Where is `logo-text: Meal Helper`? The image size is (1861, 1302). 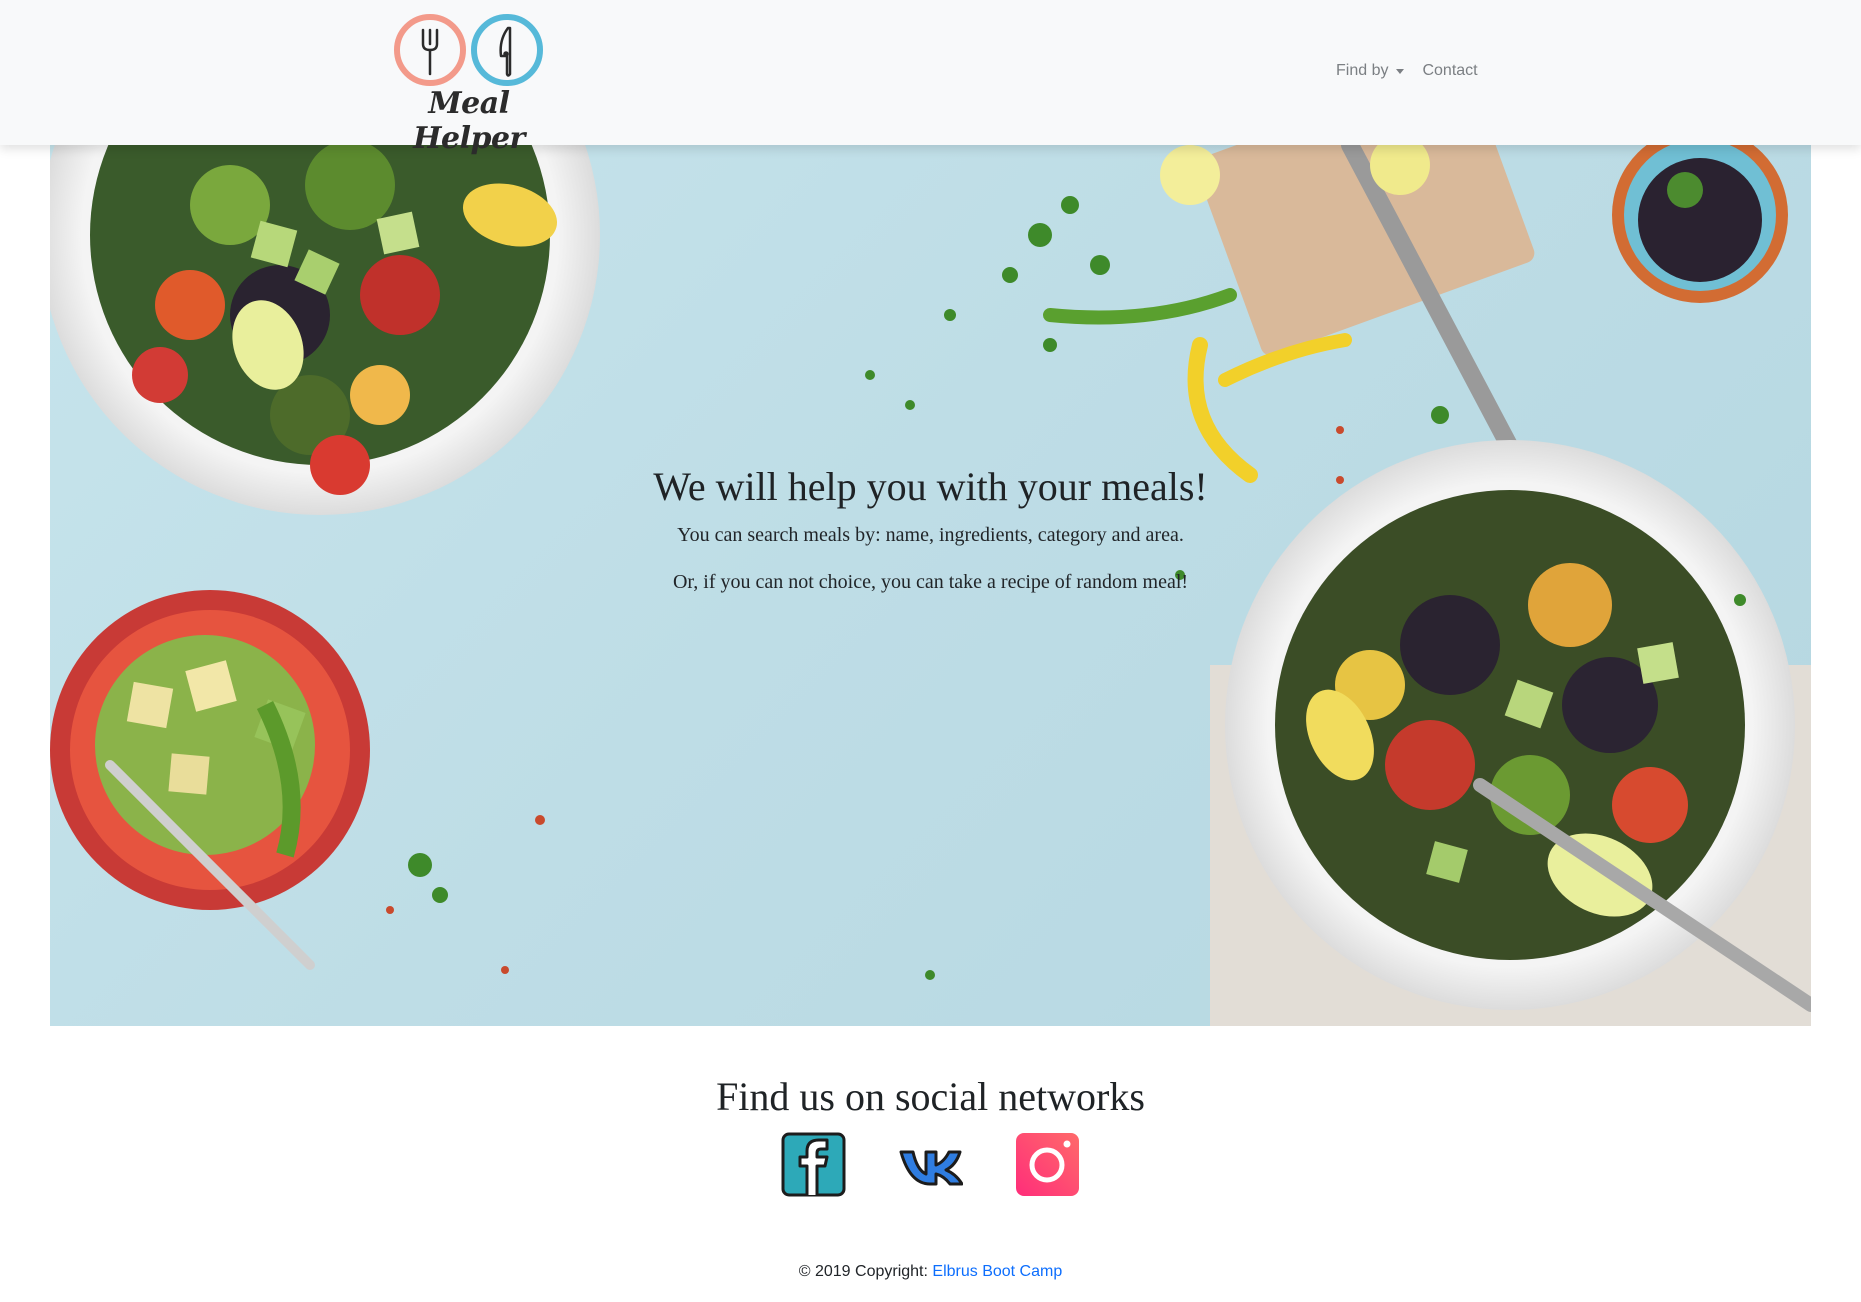 logo-text: Meal Helper is located at coordinates (469, 121).